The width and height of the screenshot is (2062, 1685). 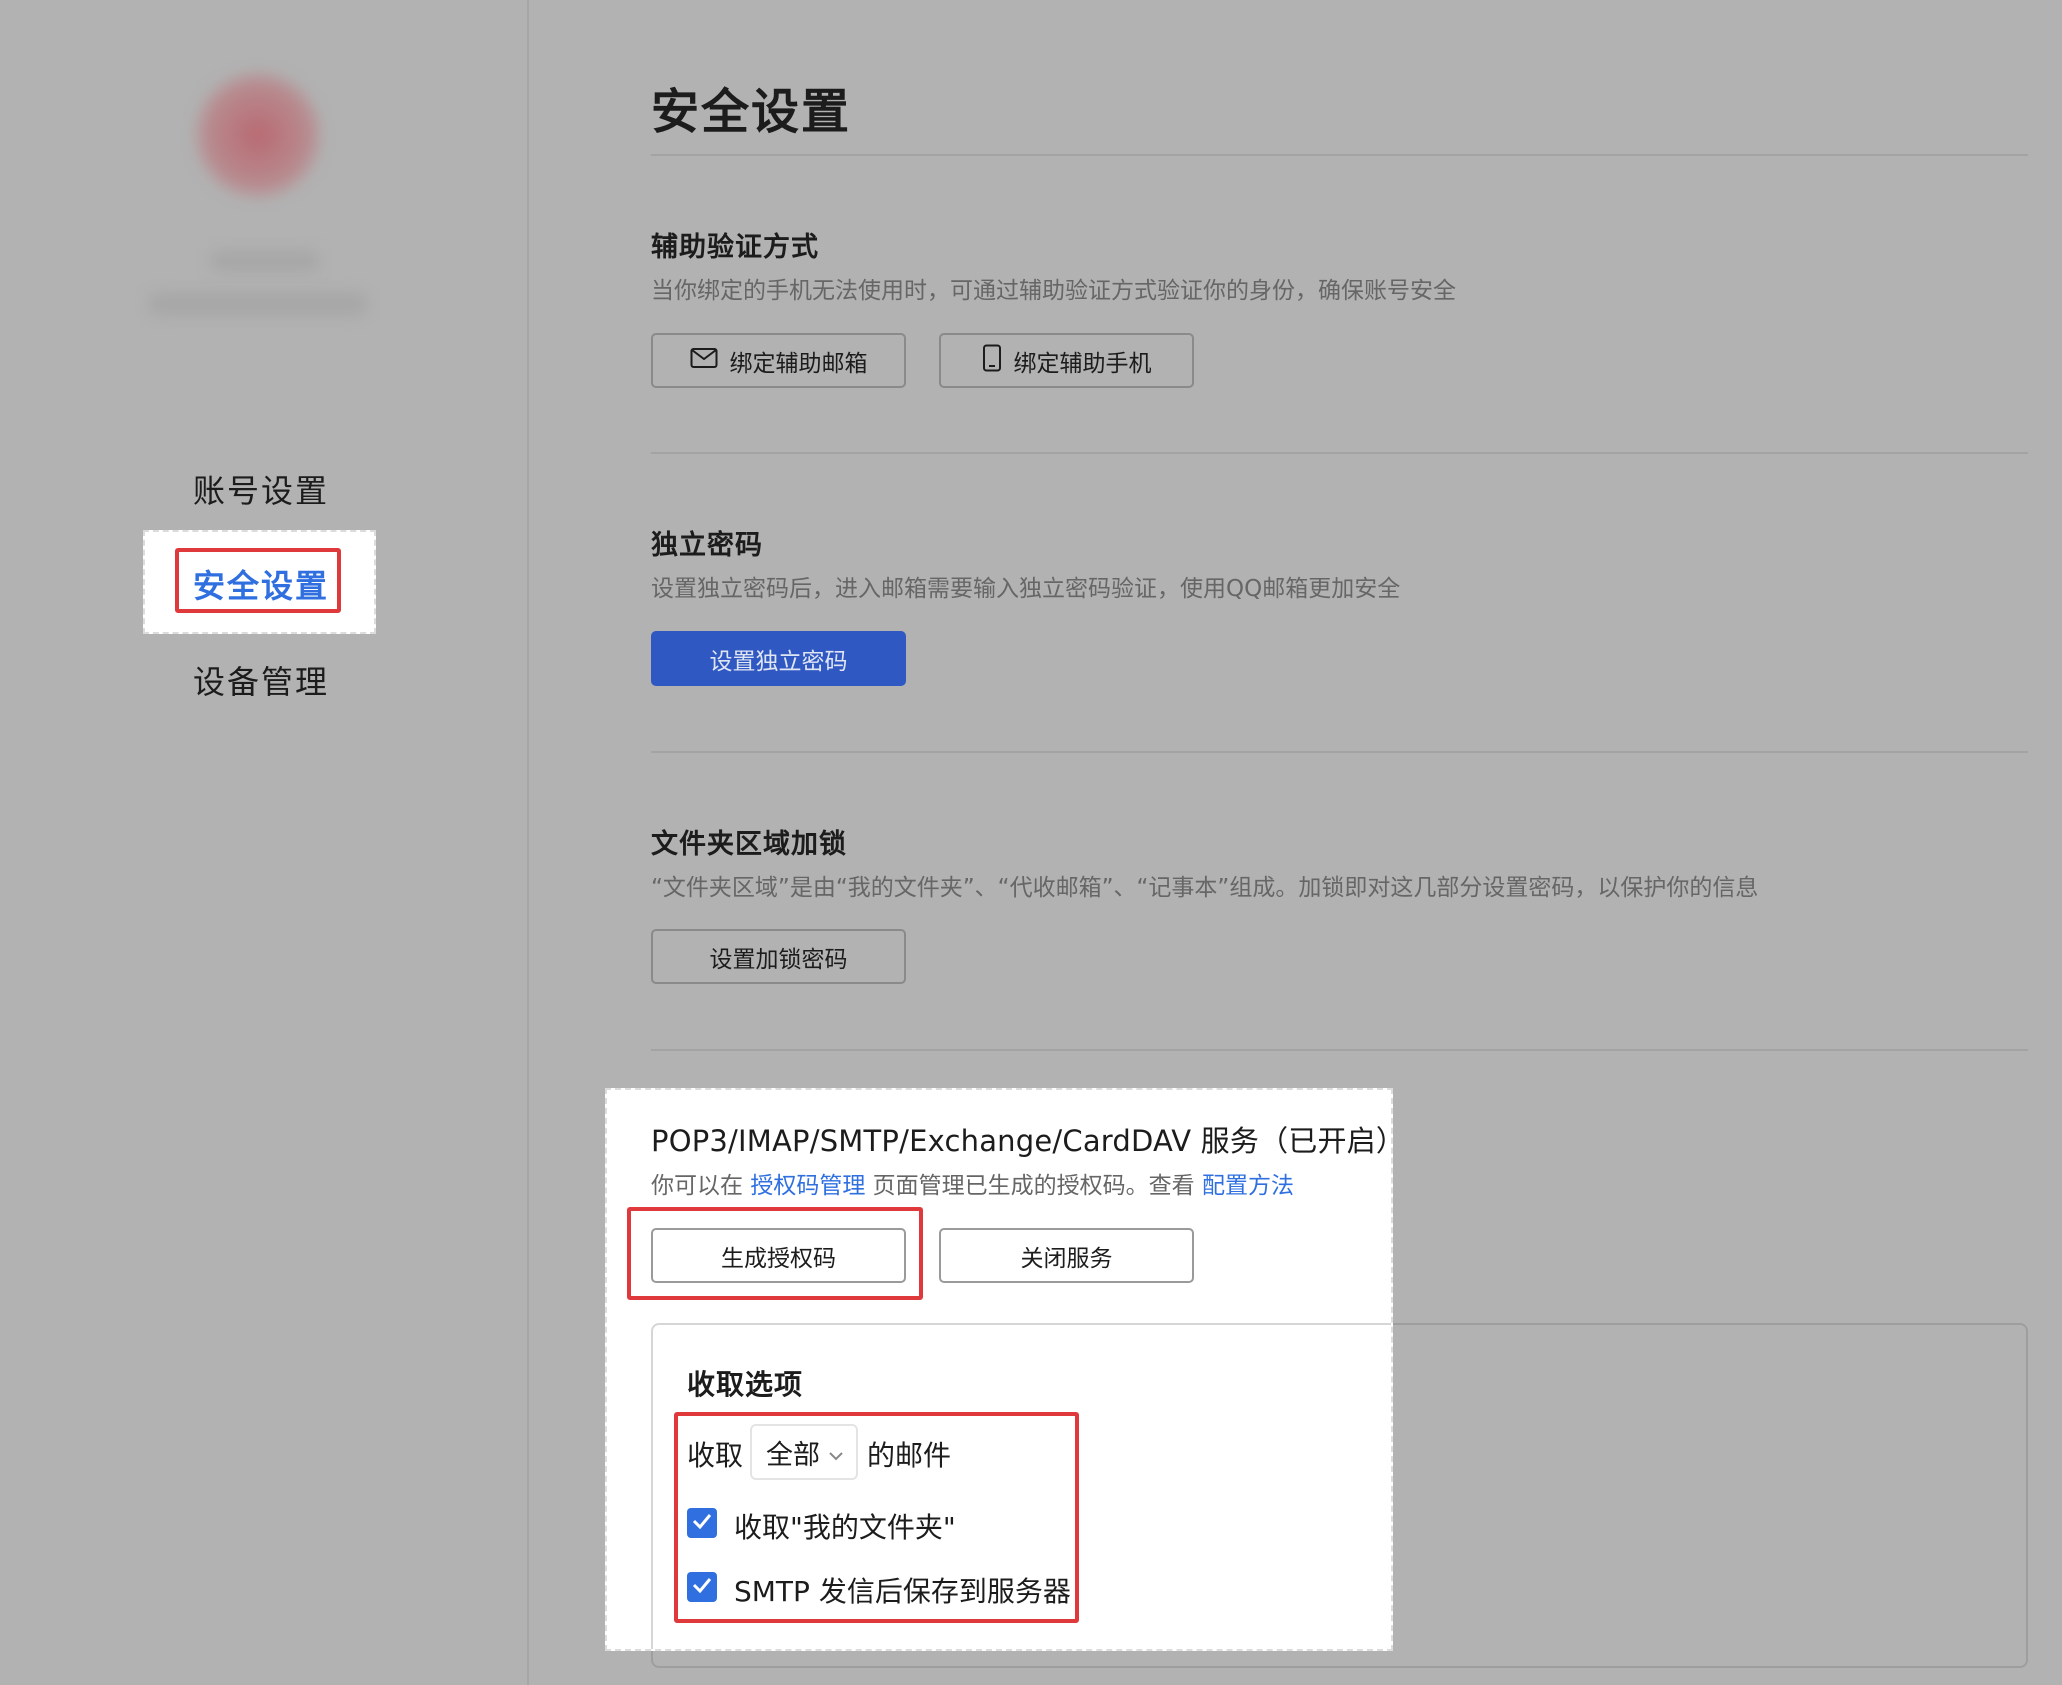 I want to click on close-service-button: 关闭服务, so click(x=1066, y=1255).